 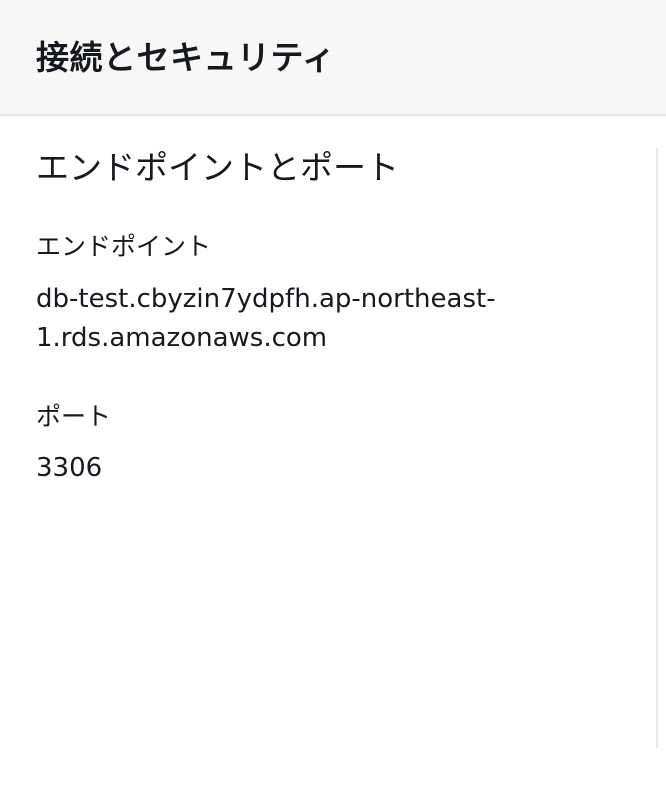 What do you see at coordinates (217, 167) in the screenshot?
I see `section-heading-endpoint-and-port: エンドポイントとポート` at bounding box center [217, 167].